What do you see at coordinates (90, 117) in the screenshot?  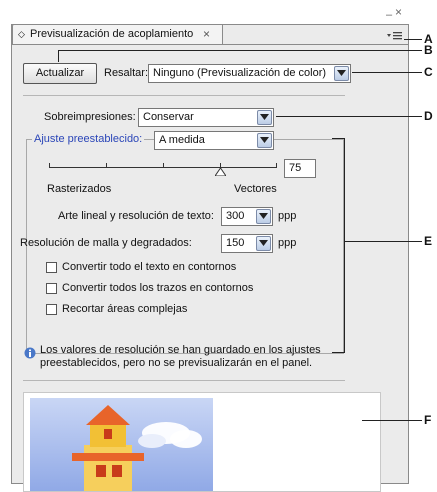 I see `overprint-label: Sobreimpresiones:` at bounding box center [90, 117].